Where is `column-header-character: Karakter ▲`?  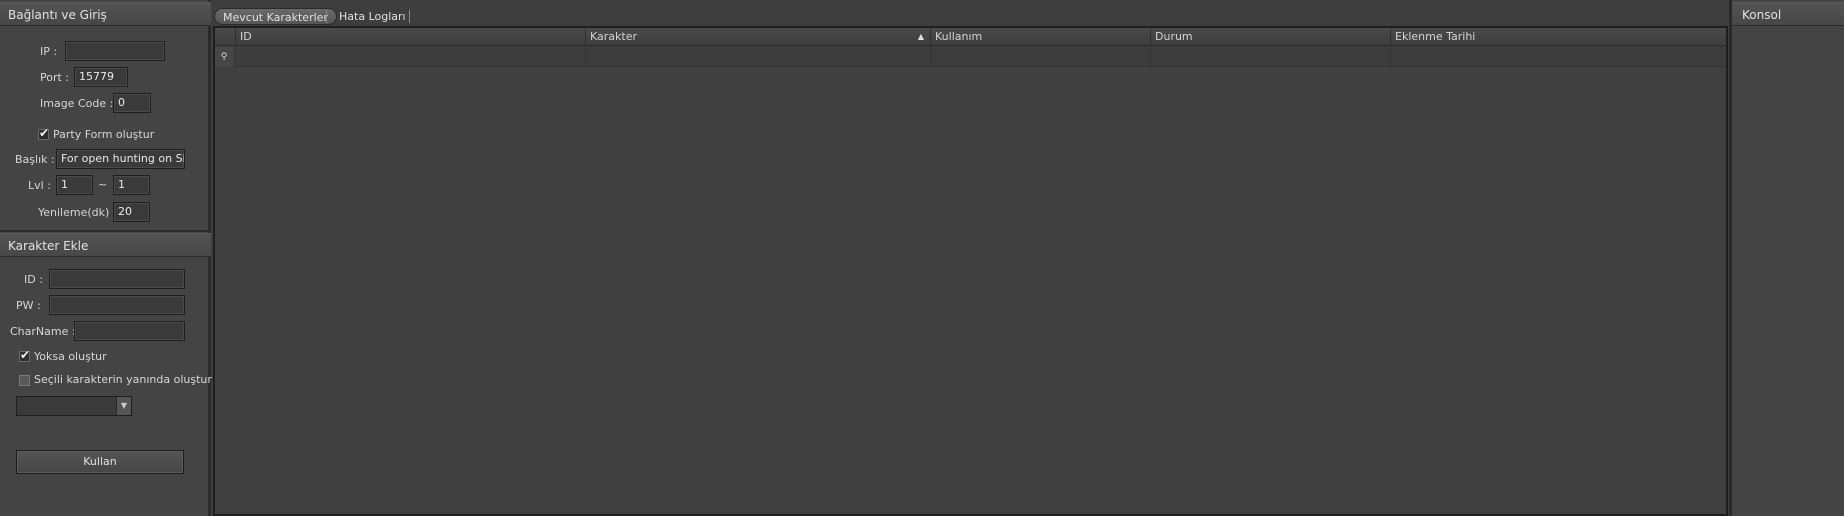 column-header-character: Karakter ▲ is located at coordinates (757, 37).